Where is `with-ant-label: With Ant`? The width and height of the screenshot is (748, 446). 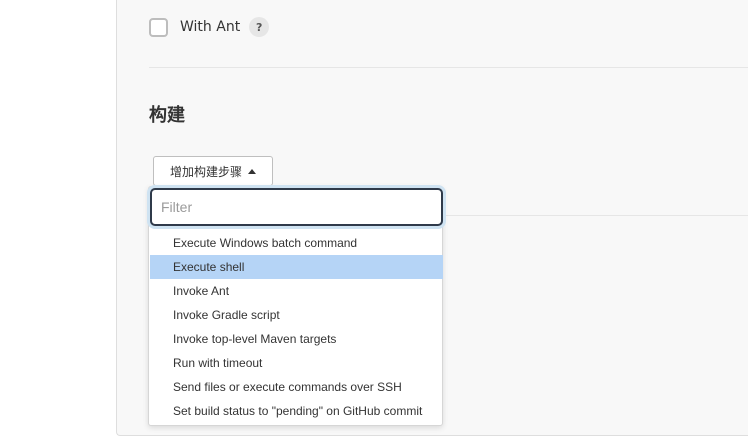 with-ant-label: With Ant is located at coordinates (210, 27).